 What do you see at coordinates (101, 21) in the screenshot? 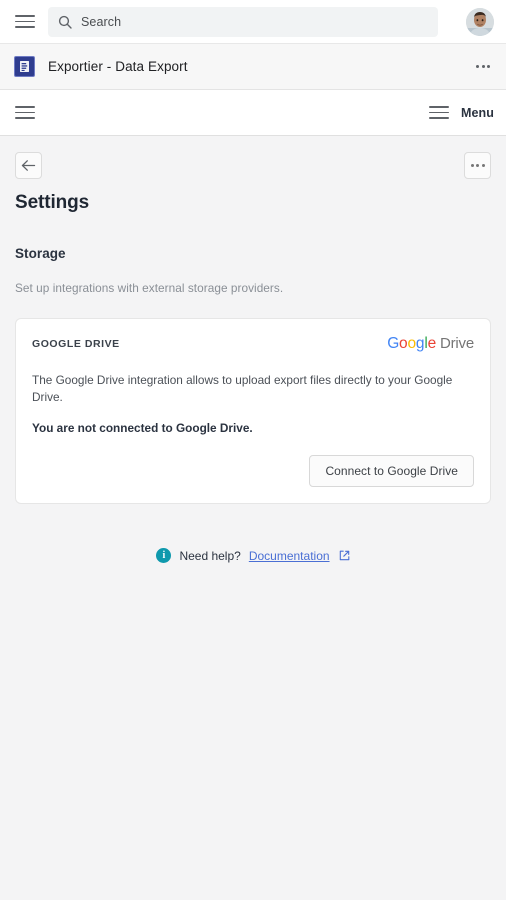
I see `search-placeholder: Search` at bounding box center [101, 21].